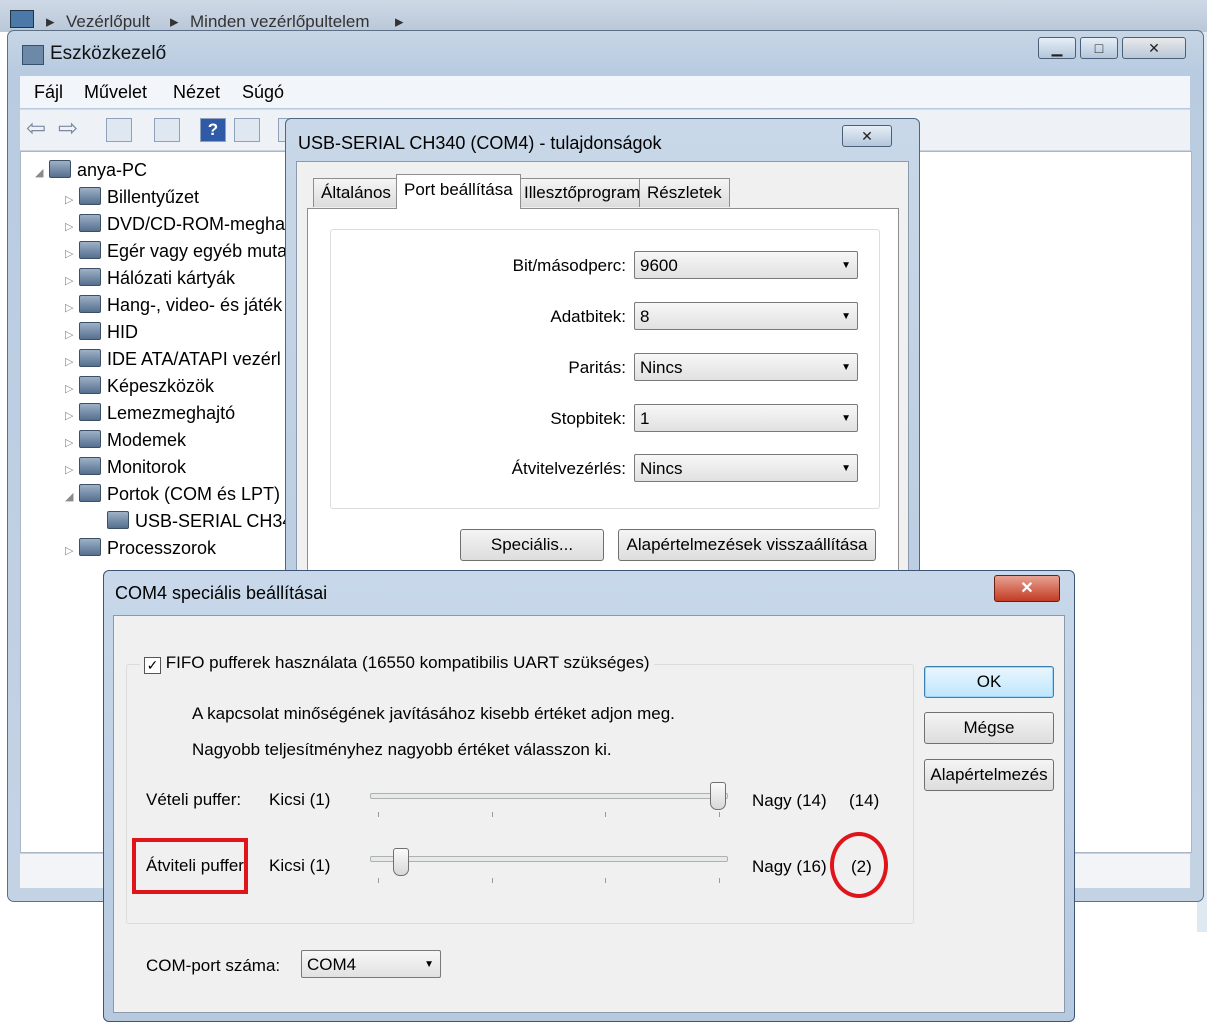  What do you see at coordinates (659, 265) in the screenshot?
I see `baud-rate-value: 9600` at bounding box center [659, 265].